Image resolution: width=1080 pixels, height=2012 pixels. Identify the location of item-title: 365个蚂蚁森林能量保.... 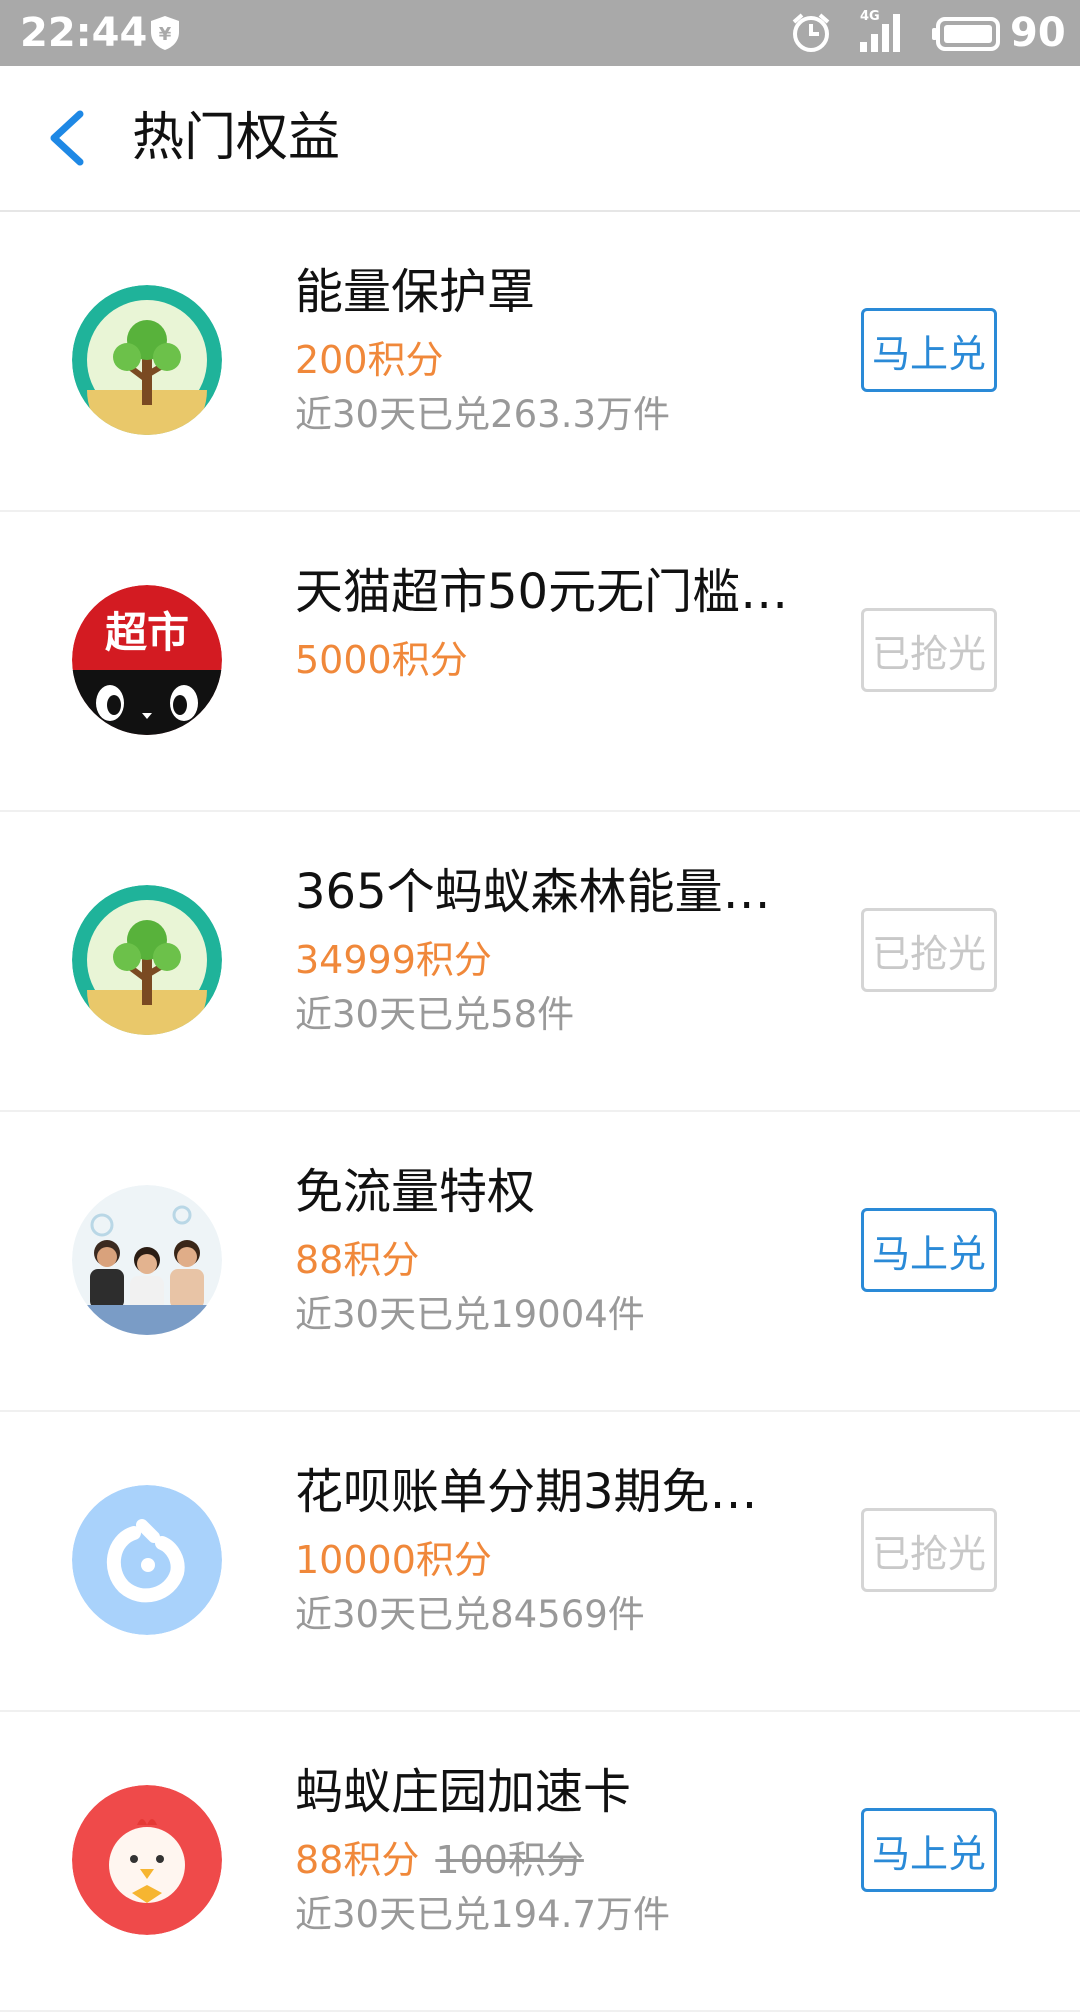
(545, 892).